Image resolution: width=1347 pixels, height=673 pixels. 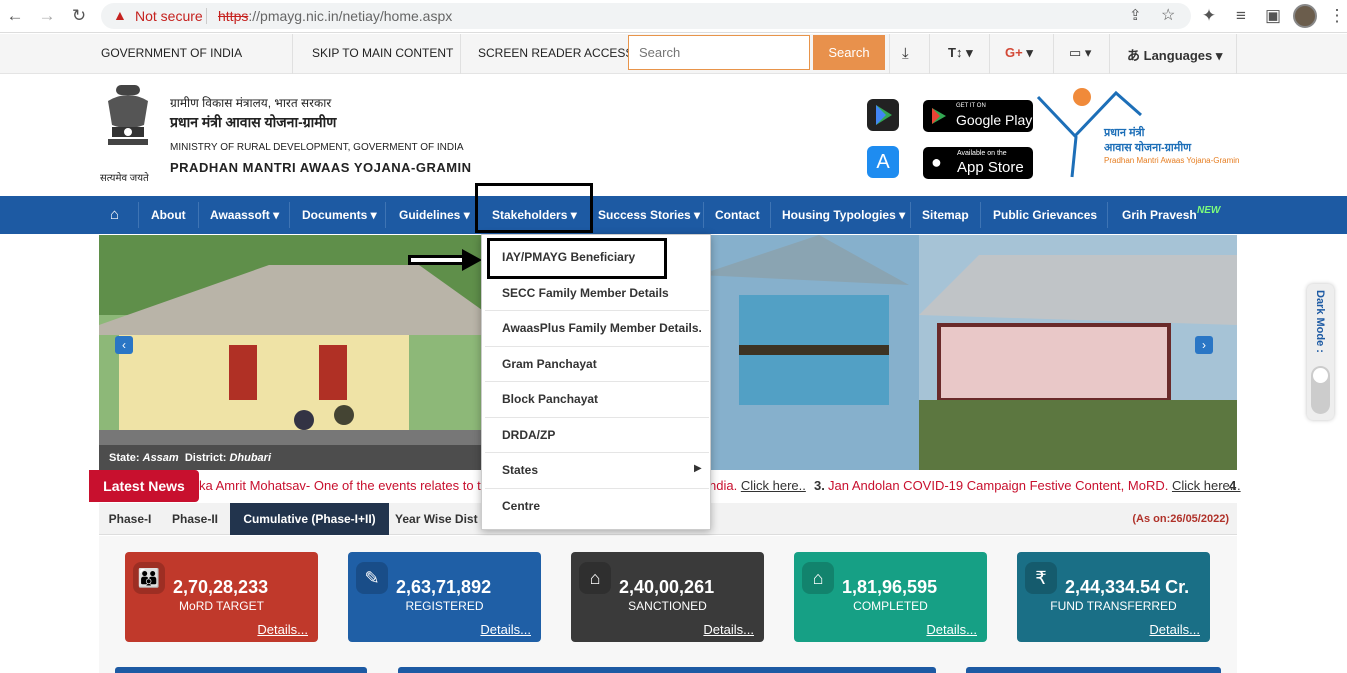 What do you see at coordinates (1019, 53) in the screenshot?
I see `social-share-icon: G+ ▾` at bounding box center [1019, 53].